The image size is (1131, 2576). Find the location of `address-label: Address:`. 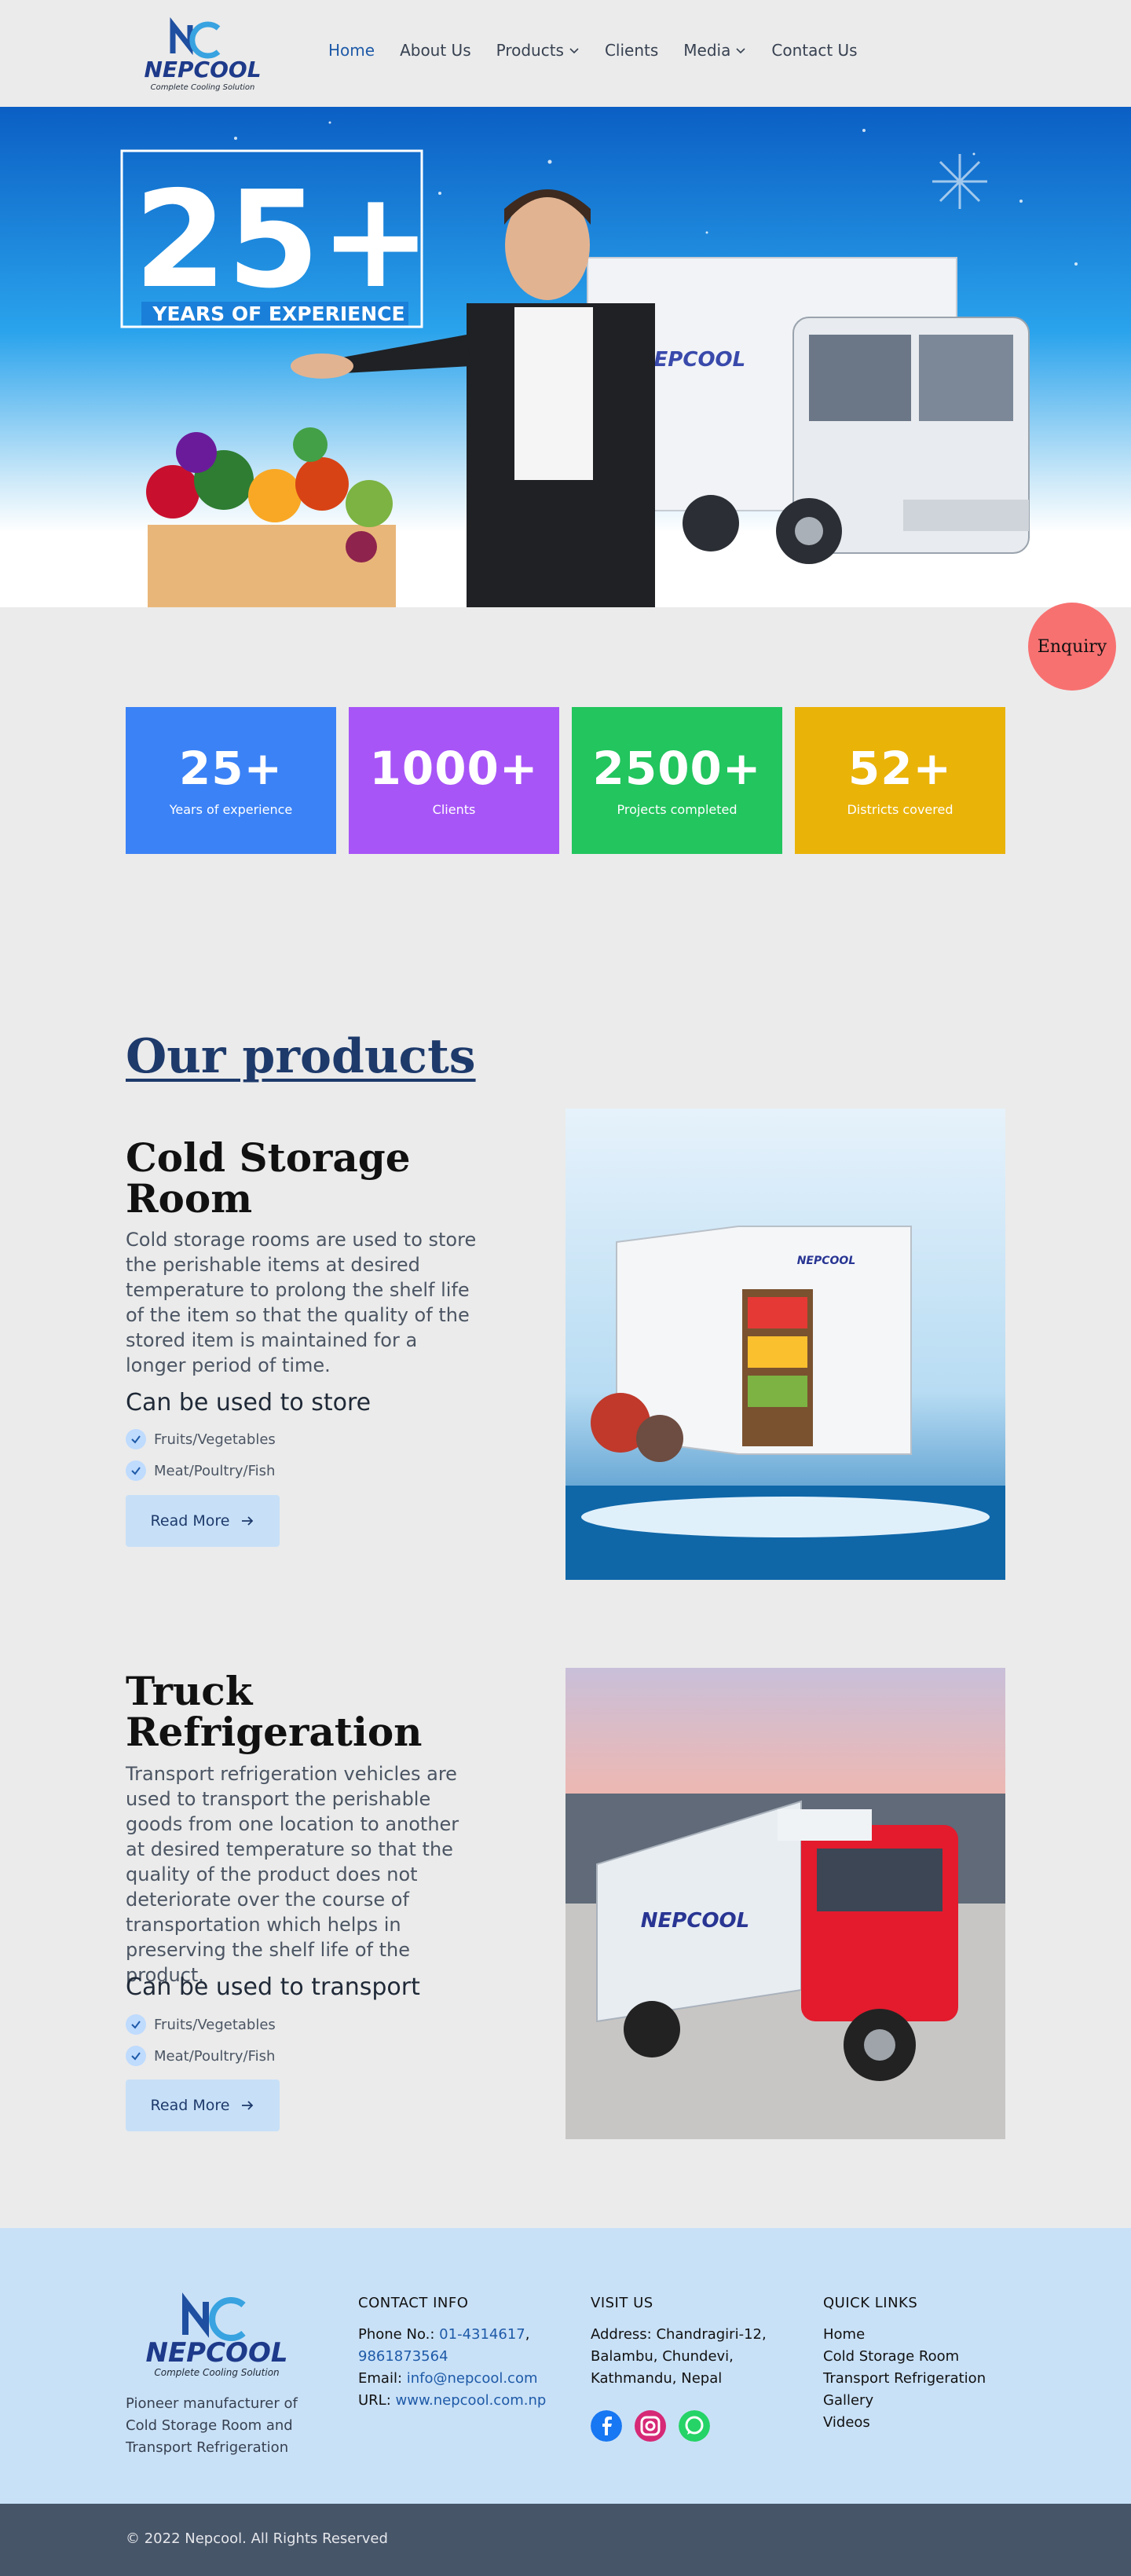

address-label: Address: is located at coordinates (621, 2334).